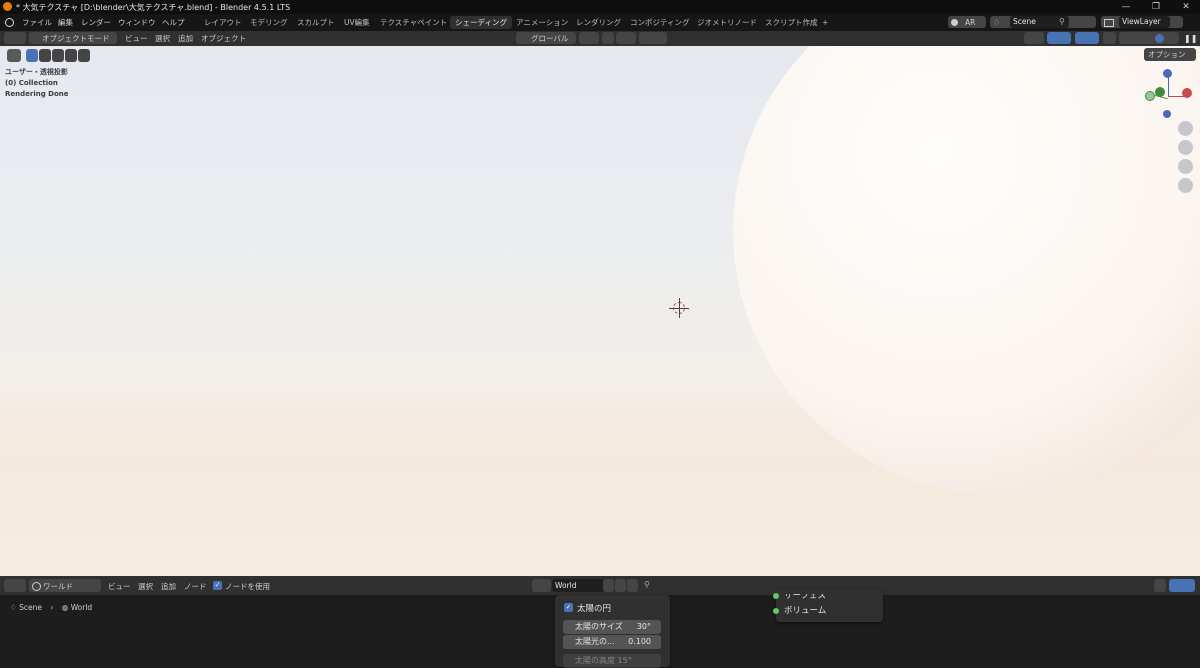 The width and height of the screenshot is (1200, 668). I want to click on close-button: ✕, so click(1186, 7).